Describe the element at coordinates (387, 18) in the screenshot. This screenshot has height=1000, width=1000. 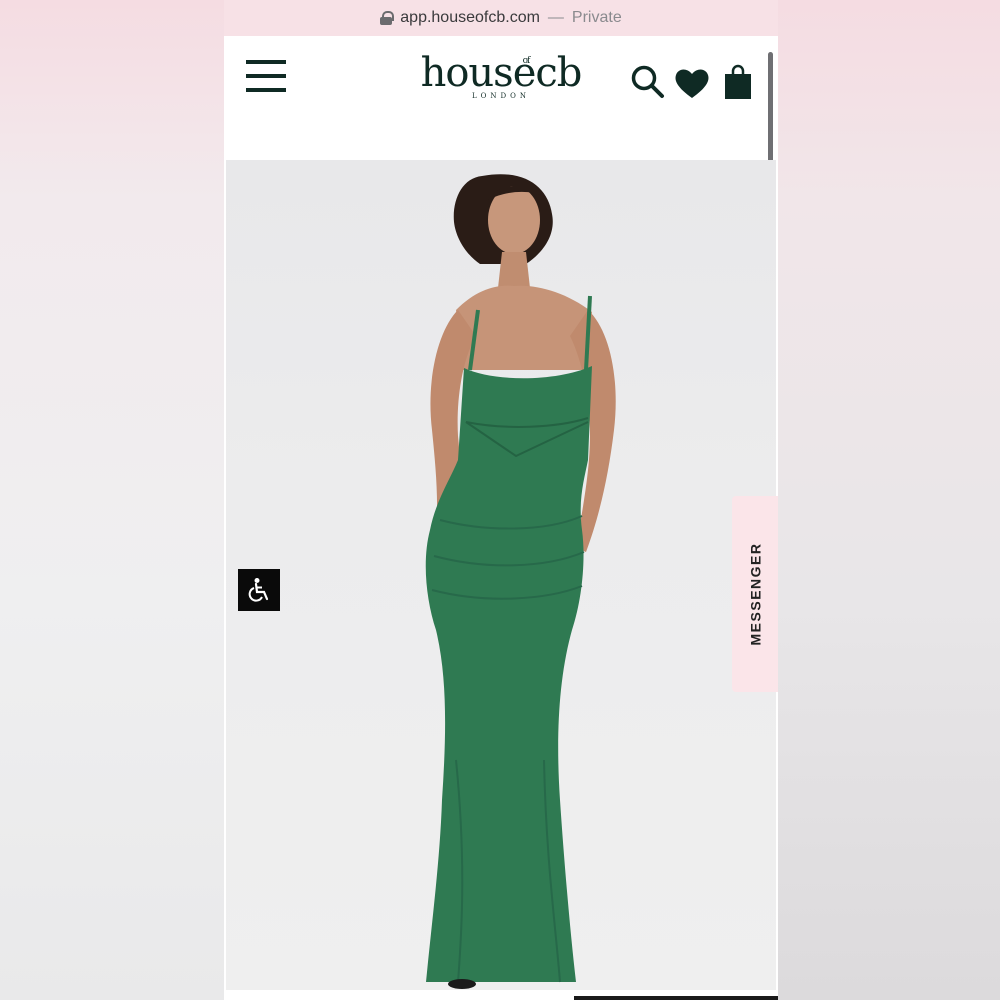
I see `lock-icon` at that location.